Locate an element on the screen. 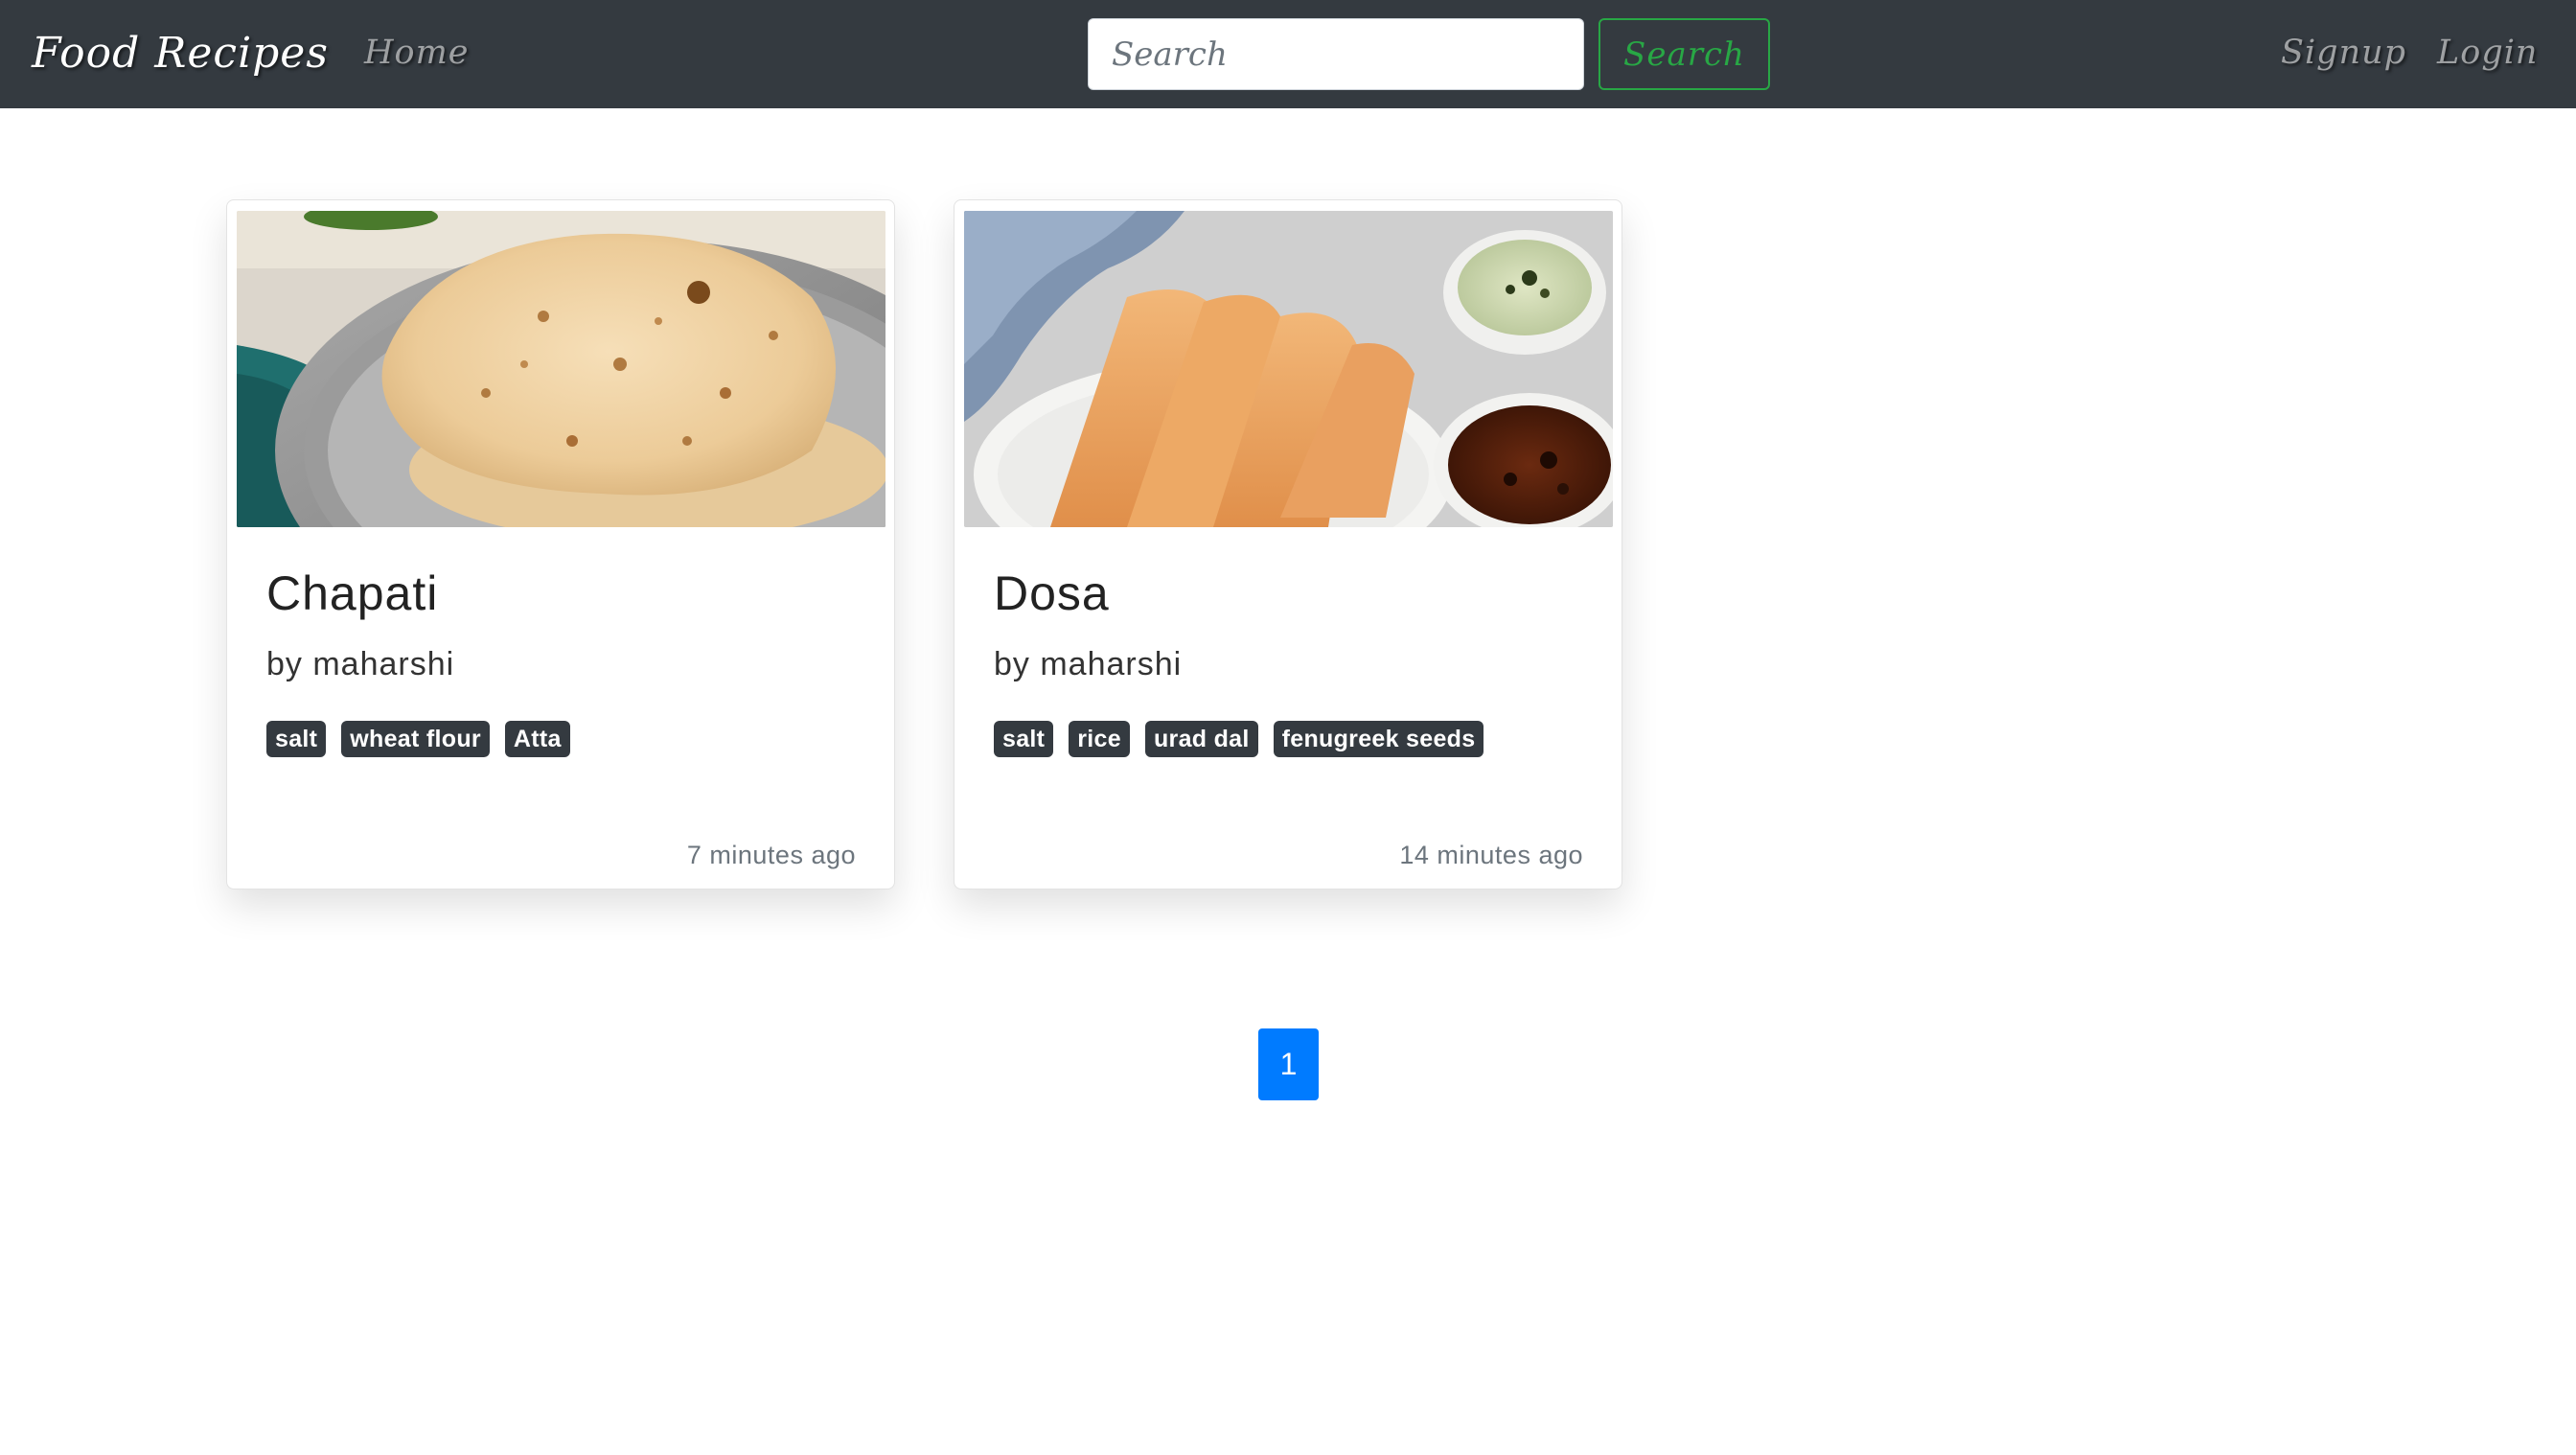  recipe-timestamp: 7 minutes ago is located at coordinates (771, 855).